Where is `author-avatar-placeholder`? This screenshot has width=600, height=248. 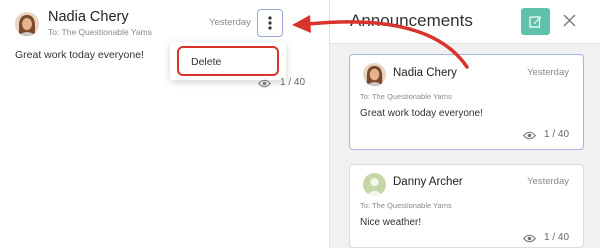
author-avatar-placeholder is located at coordinates (374, 184).